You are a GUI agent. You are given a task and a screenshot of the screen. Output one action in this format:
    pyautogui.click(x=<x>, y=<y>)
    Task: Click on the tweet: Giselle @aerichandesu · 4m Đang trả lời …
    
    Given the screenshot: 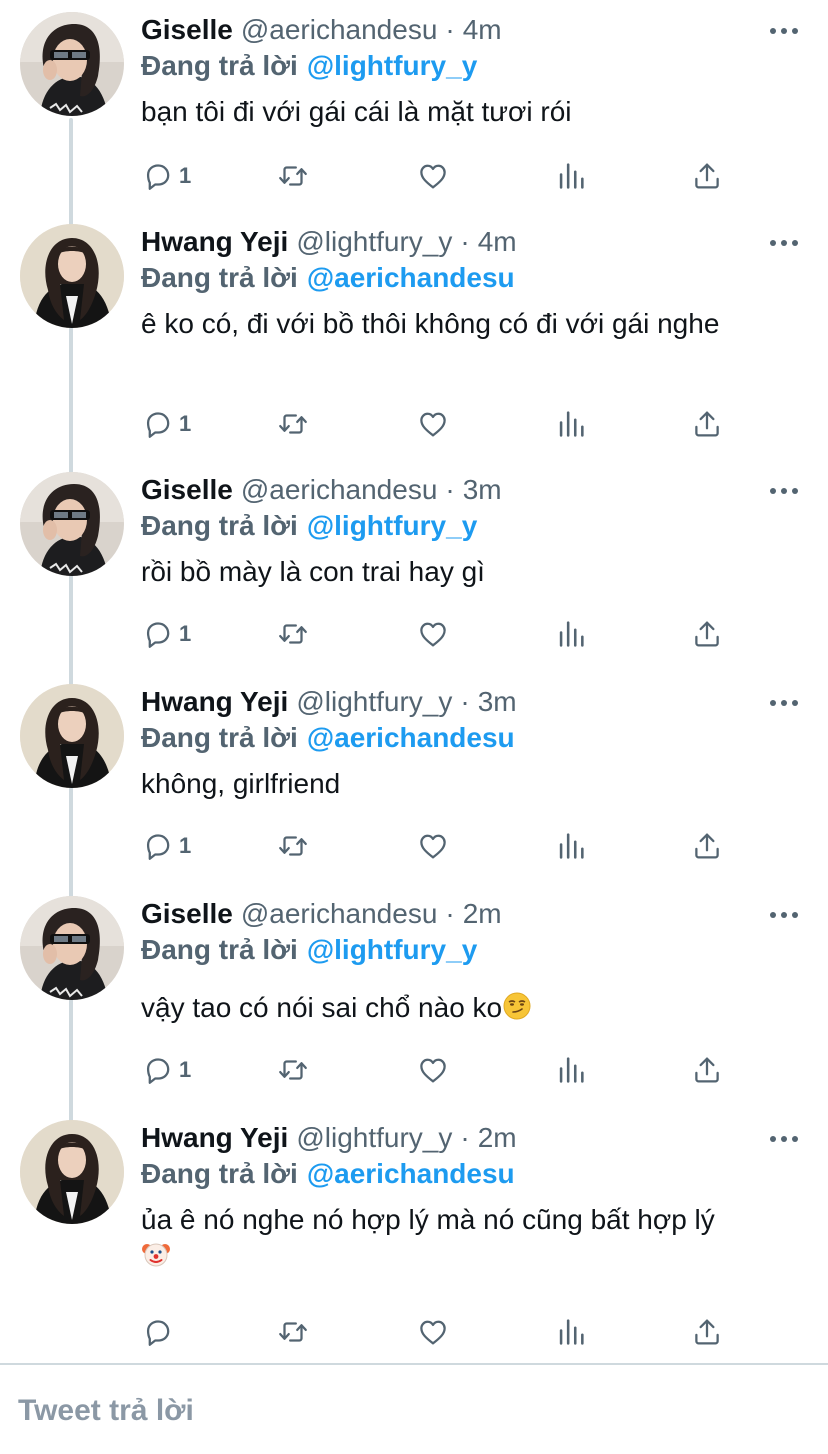 What is the action you would take?
    pyautogui.click(x=414, y=112)
    